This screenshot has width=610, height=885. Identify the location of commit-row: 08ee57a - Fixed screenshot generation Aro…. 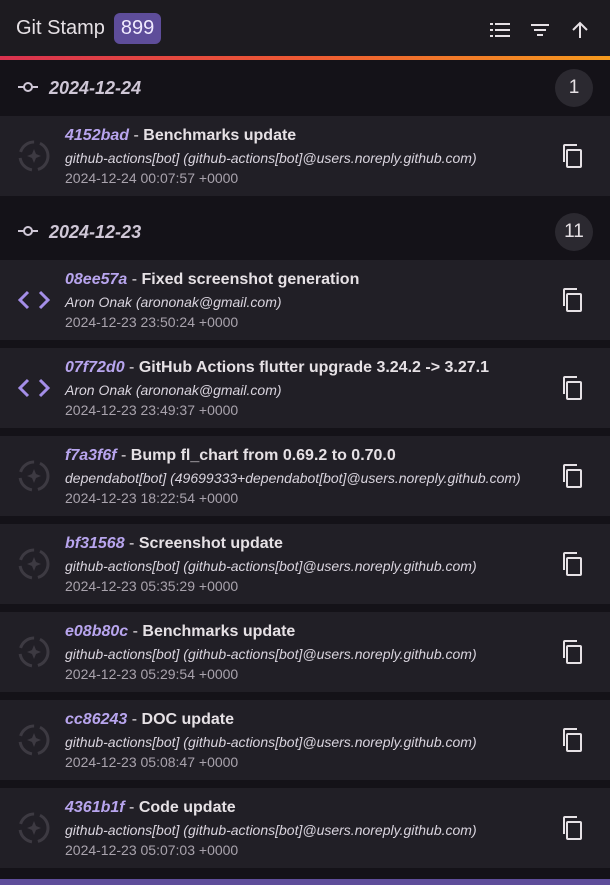
(305, 300).